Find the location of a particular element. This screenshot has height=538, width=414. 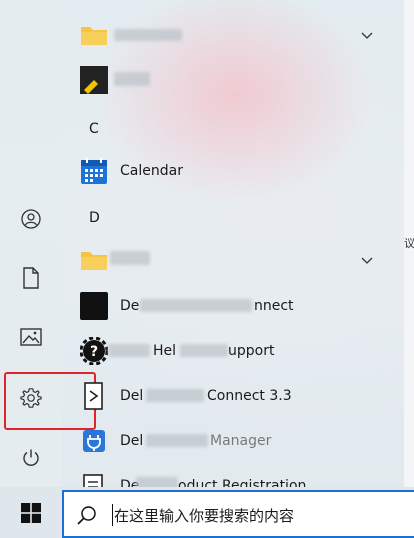

plug-shield-icon is located at coordinates (94, 441).